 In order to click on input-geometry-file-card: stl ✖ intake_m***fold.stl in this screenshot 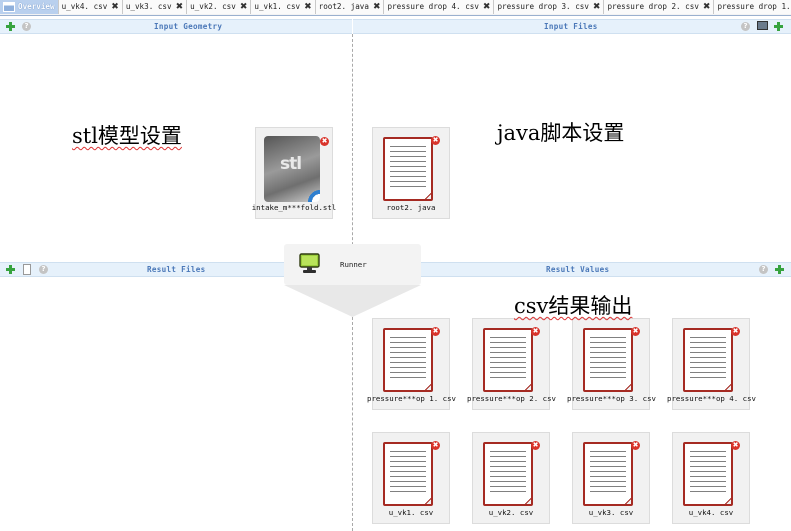, I will do `click(294, 173)`.